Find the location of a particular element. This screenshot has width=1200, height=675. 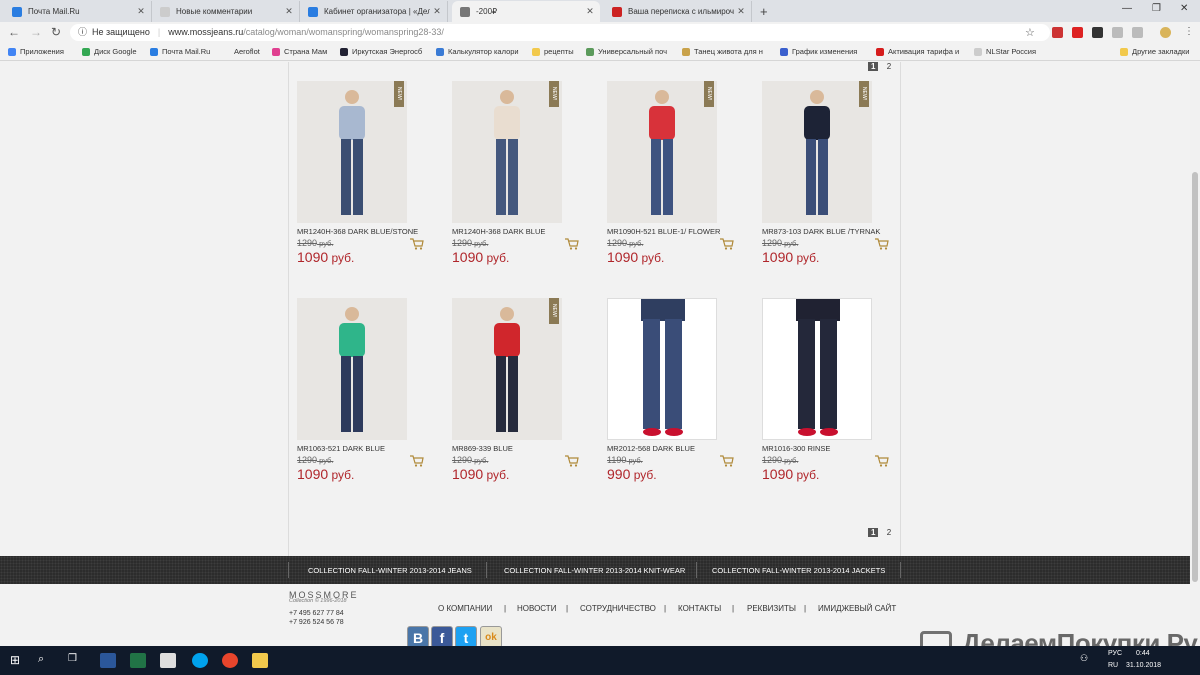

odnoklassniki-icon: ok is located at coordinates (491, 636).